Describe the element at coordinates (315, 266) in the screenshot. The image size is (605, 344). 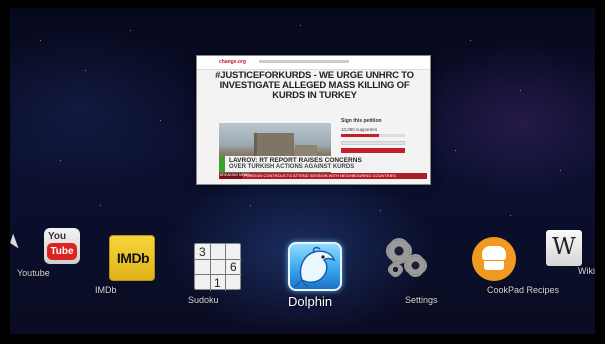
I see `dolphin-icon` at that location.